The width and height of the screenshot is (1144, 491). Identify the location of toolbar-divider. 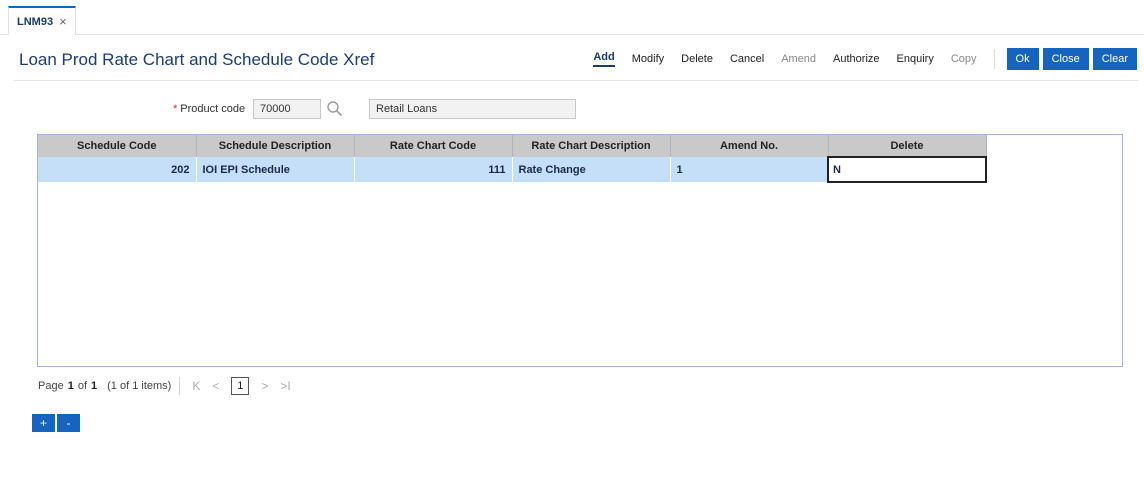
(994, 59).